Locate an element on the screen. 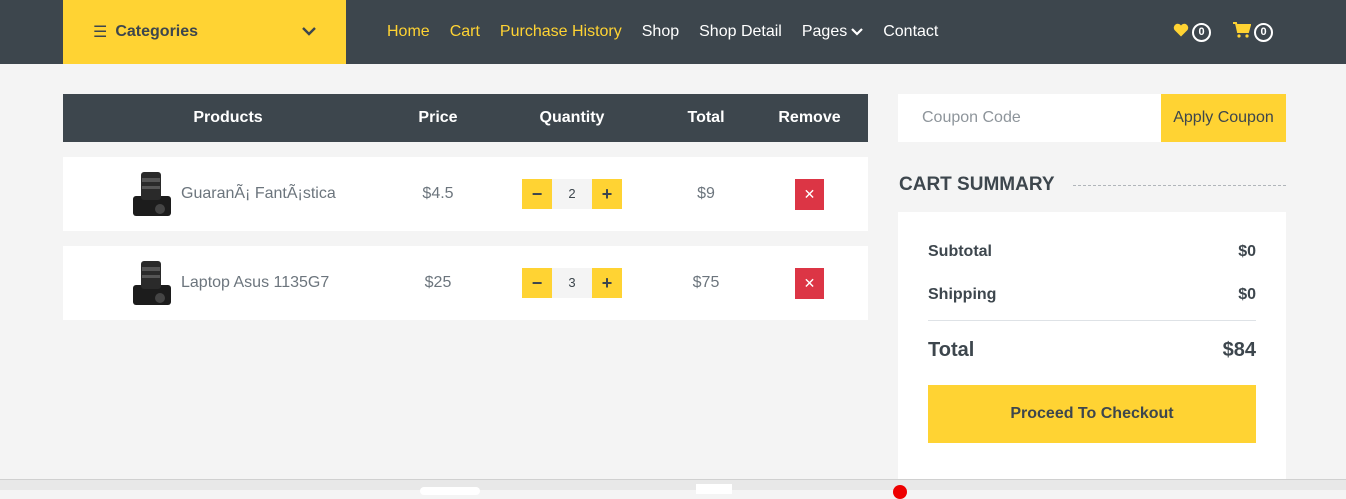 Image resolution: width=1346 pixels, height=499 pixels. header-remove: Remove is located at coordinates (809, 117).